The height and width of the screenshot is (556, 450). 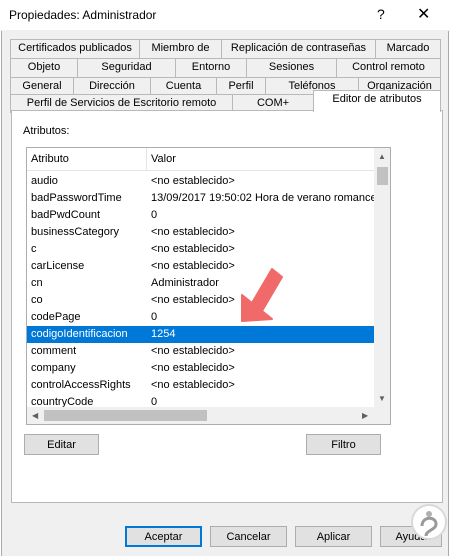 What do you see at coordinates (56, 317) in the screenshot?
I see `attribute-name: codePage` at bounding box center [56, 317].